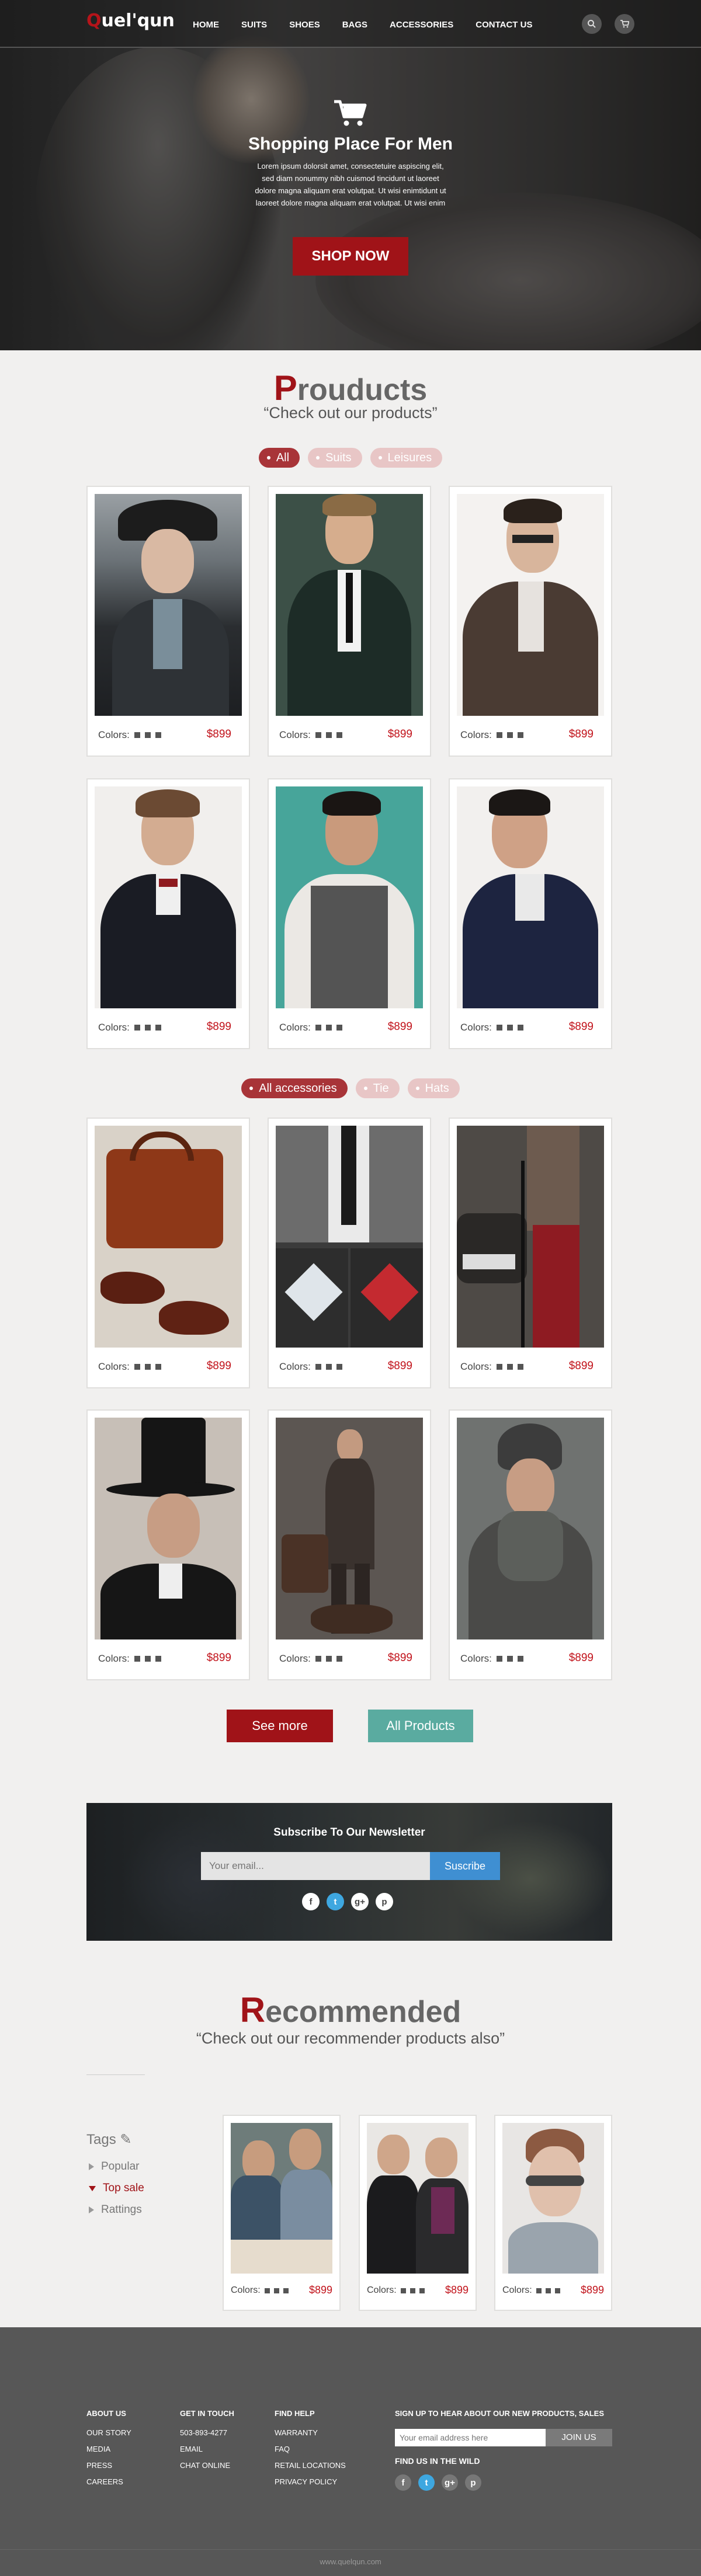 The width and height of the screenshot is (701, 2576). I want to click on menu-item-suits: SUITS, so click(254, 25).